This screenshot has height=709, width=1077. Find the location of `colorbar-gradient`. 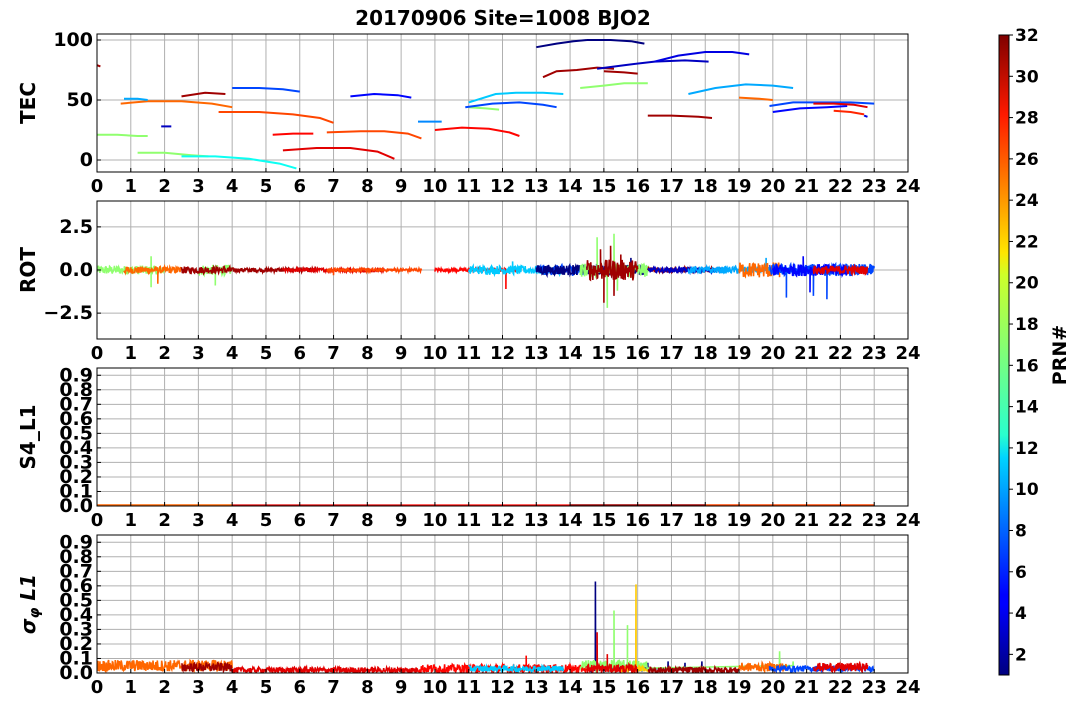

colorbar-gradient is located at coordinates (1004, 355).